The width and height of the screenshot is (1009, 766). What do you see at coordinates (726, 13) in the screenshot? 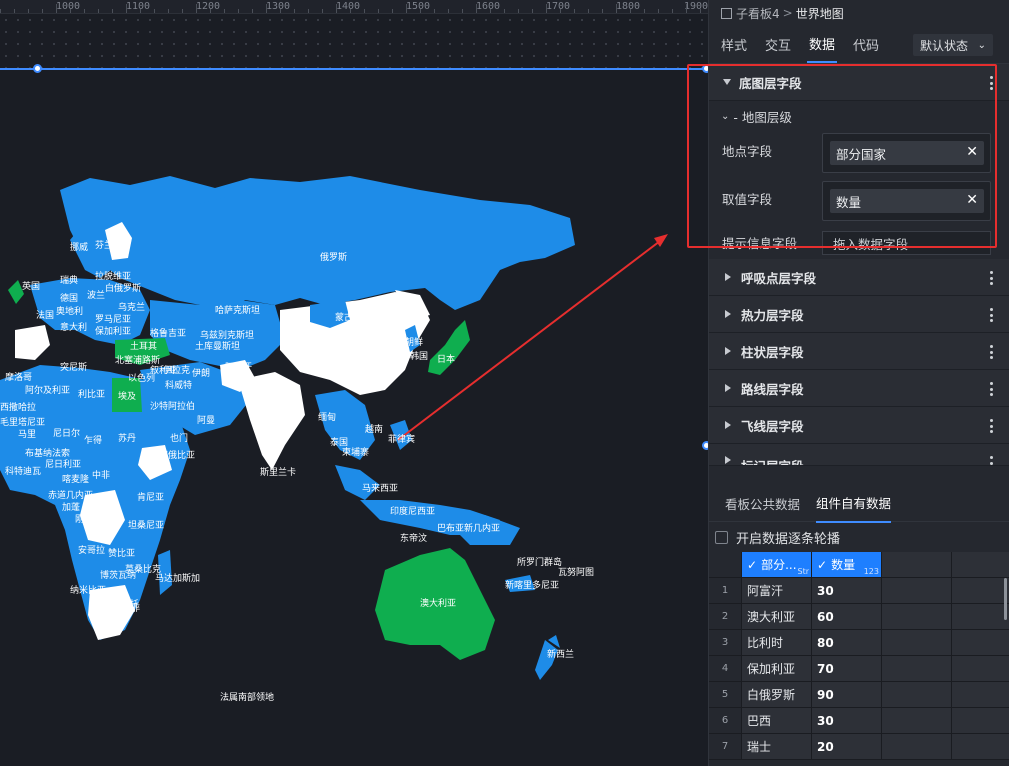
I see `board-icon` at bounding box center [726, 13].